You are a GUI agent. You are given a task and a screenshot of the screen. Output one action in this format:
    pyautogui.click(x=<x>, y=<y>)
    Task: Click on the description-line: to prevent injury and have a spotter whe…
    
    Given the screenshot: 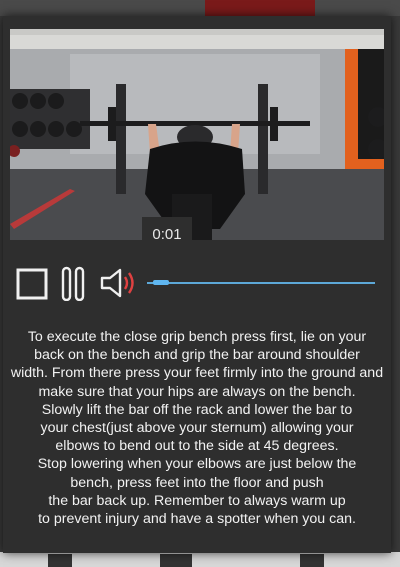 What is the action you would take?
    pyautogui.click(x=197, y=519)
    